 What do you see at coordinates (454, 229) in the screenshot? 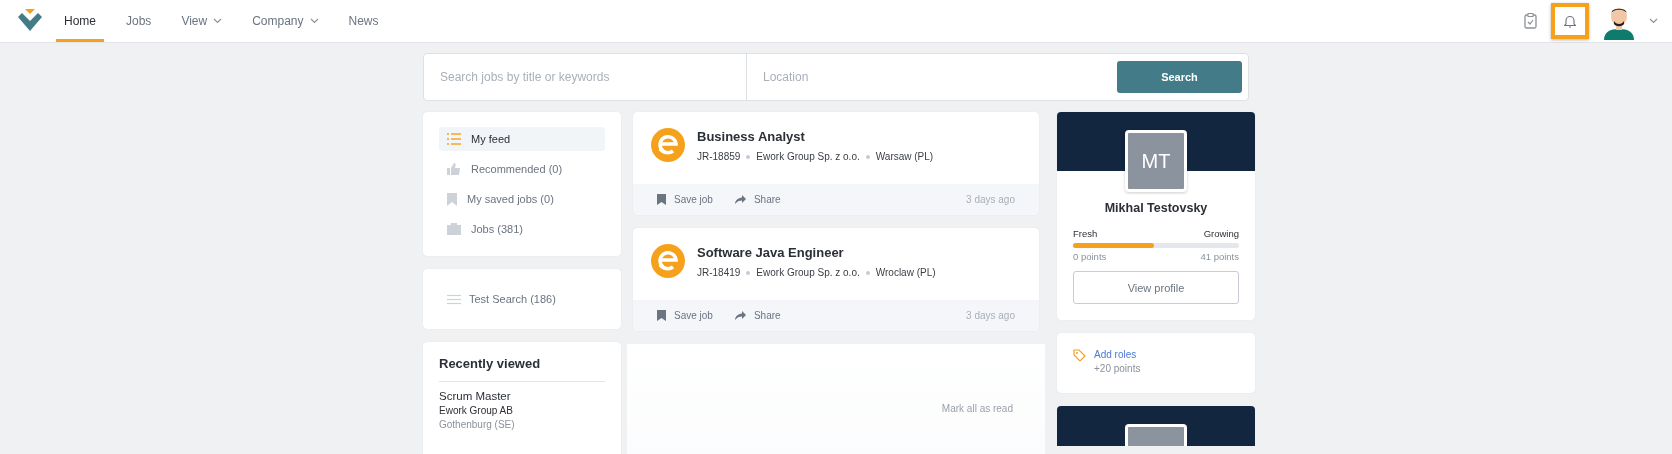
I see `briefcase-icon` at bounding box center [454, 229].